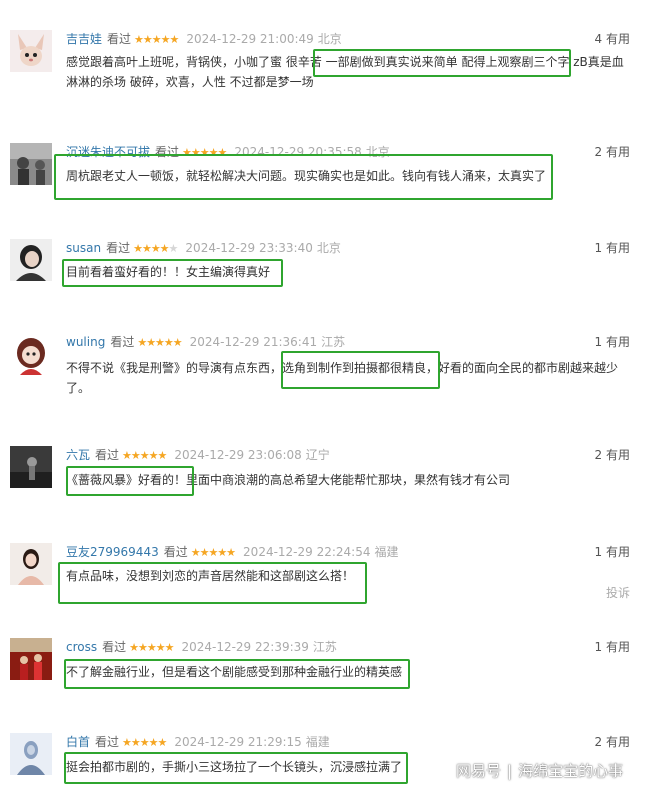 The width and height of the screenshot is (660, 791). What do you see at coordinates (81, 647) in the screenshot?
I see `username: cross` at bounding box center [81, 647].